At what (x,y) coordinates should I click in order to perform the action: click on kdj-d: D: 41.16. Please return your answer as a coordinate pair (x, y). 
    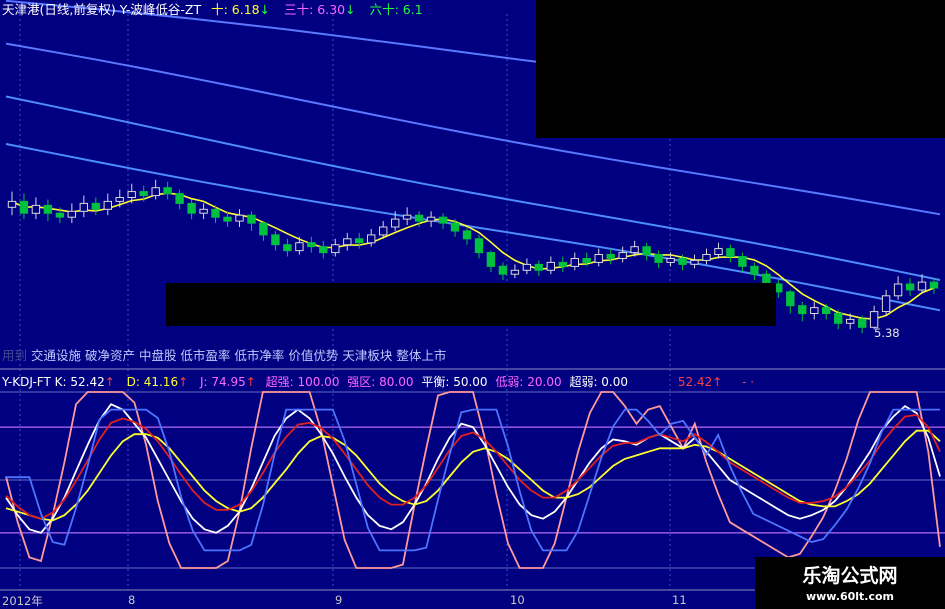
    Looking at the image, I should click on (152, 382).